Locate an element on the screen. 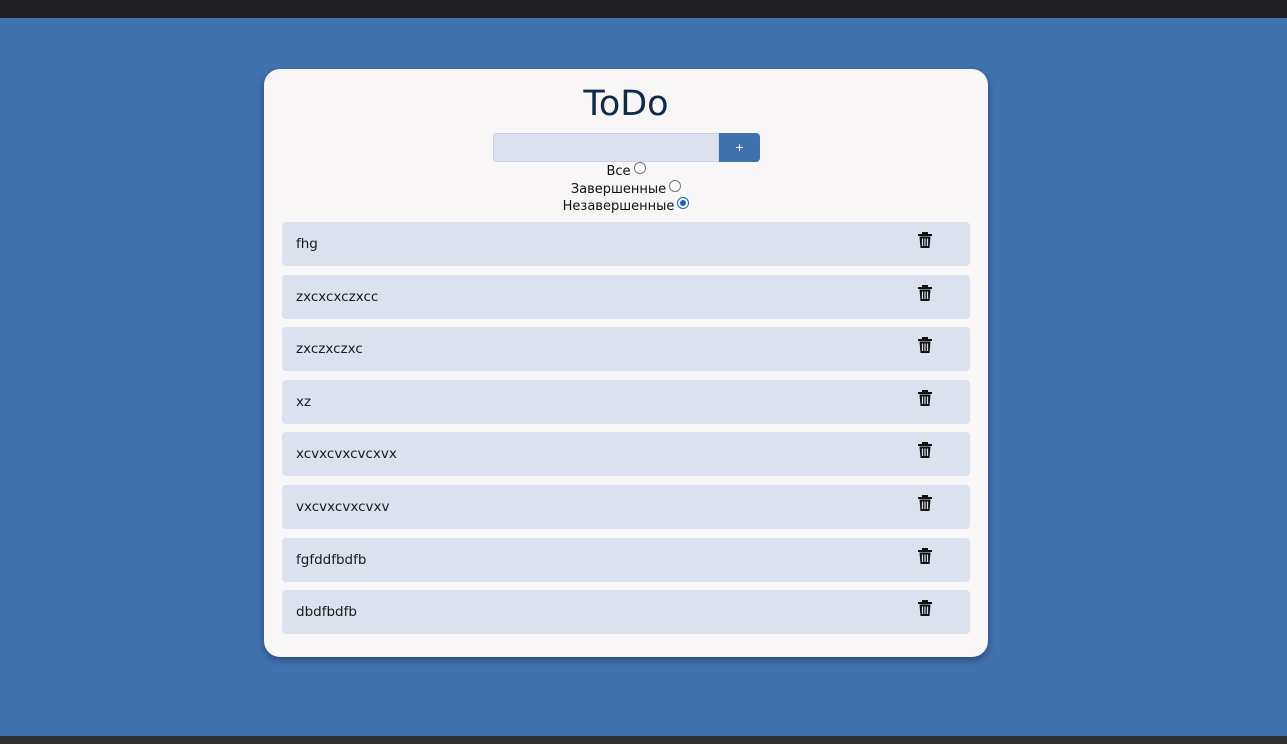 Image resolution: width=1287 pixels, height=744 pixels. todo-text: zxcxcxczxcc is located at coordinates (337, 296).